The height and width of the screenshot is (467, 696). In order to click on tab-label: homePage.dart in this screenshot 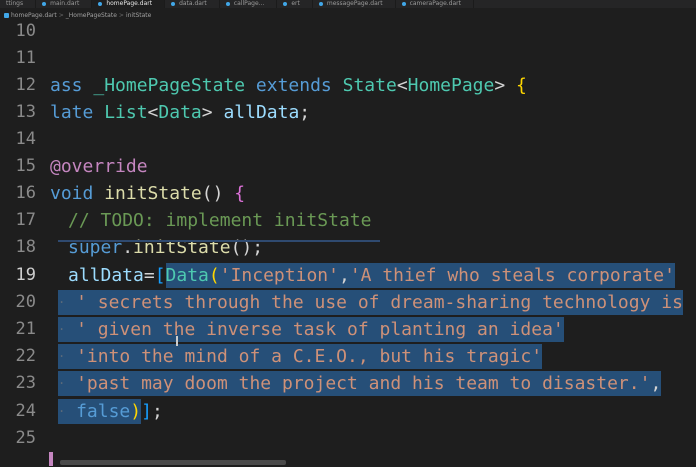, I will do `click(129, 3)`.